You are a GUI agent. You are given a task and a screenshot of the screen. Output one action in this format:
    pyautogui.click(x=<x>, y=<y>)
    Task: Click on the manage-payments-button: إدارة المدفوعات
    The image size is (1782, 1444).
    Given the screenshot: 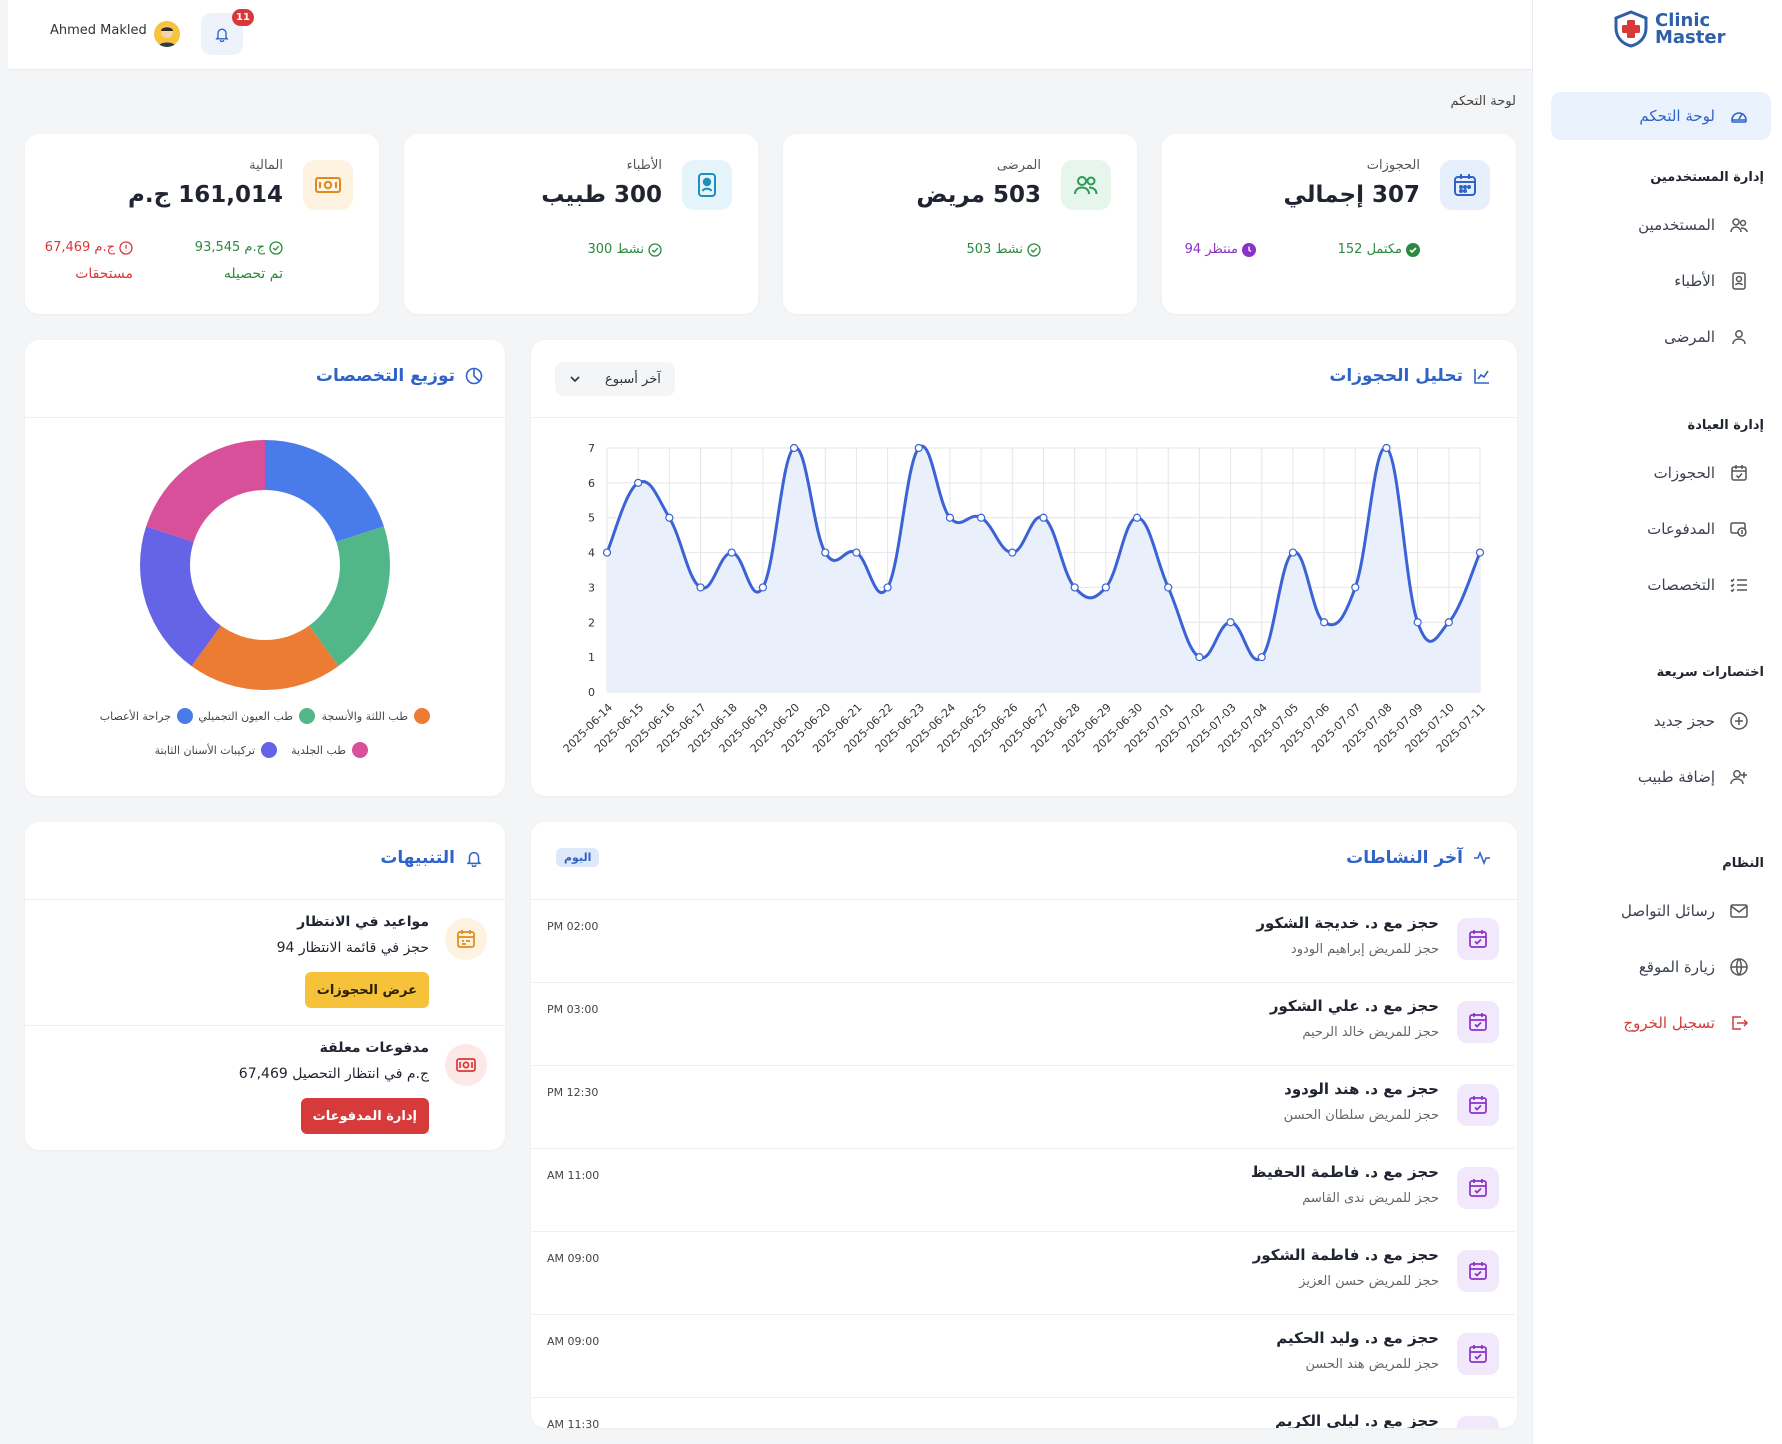 What is the action you would take?
    pyautogui.click(x=364, y=1116)
    